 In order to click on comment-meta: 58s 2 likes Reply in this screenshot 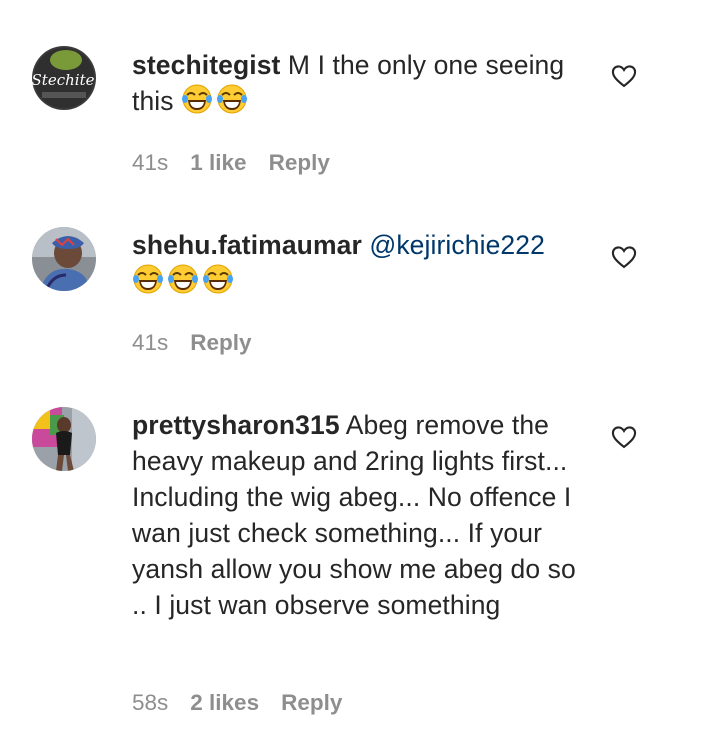, I will do `click(248, 703)`.